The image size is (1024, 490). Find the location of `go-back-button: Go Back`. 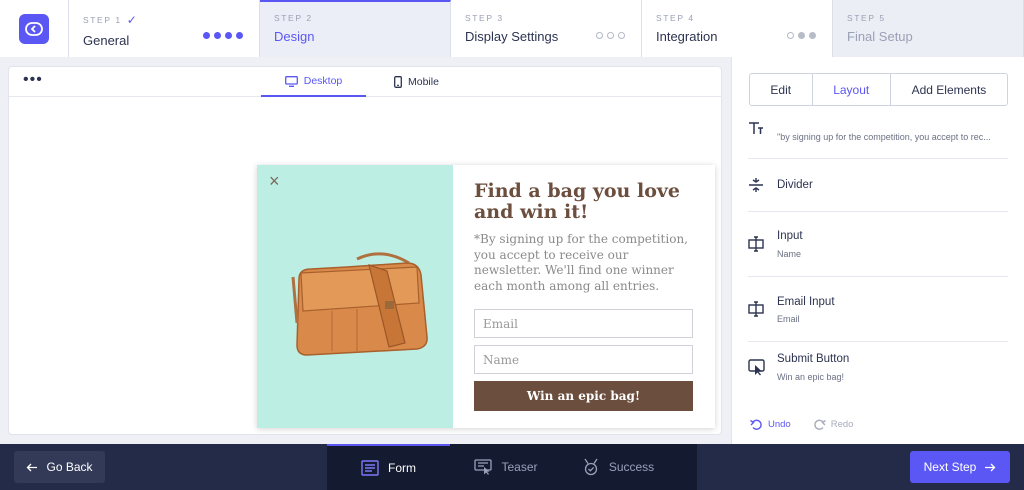

go-back-button: Go Back is located at coordinates (59, 467).